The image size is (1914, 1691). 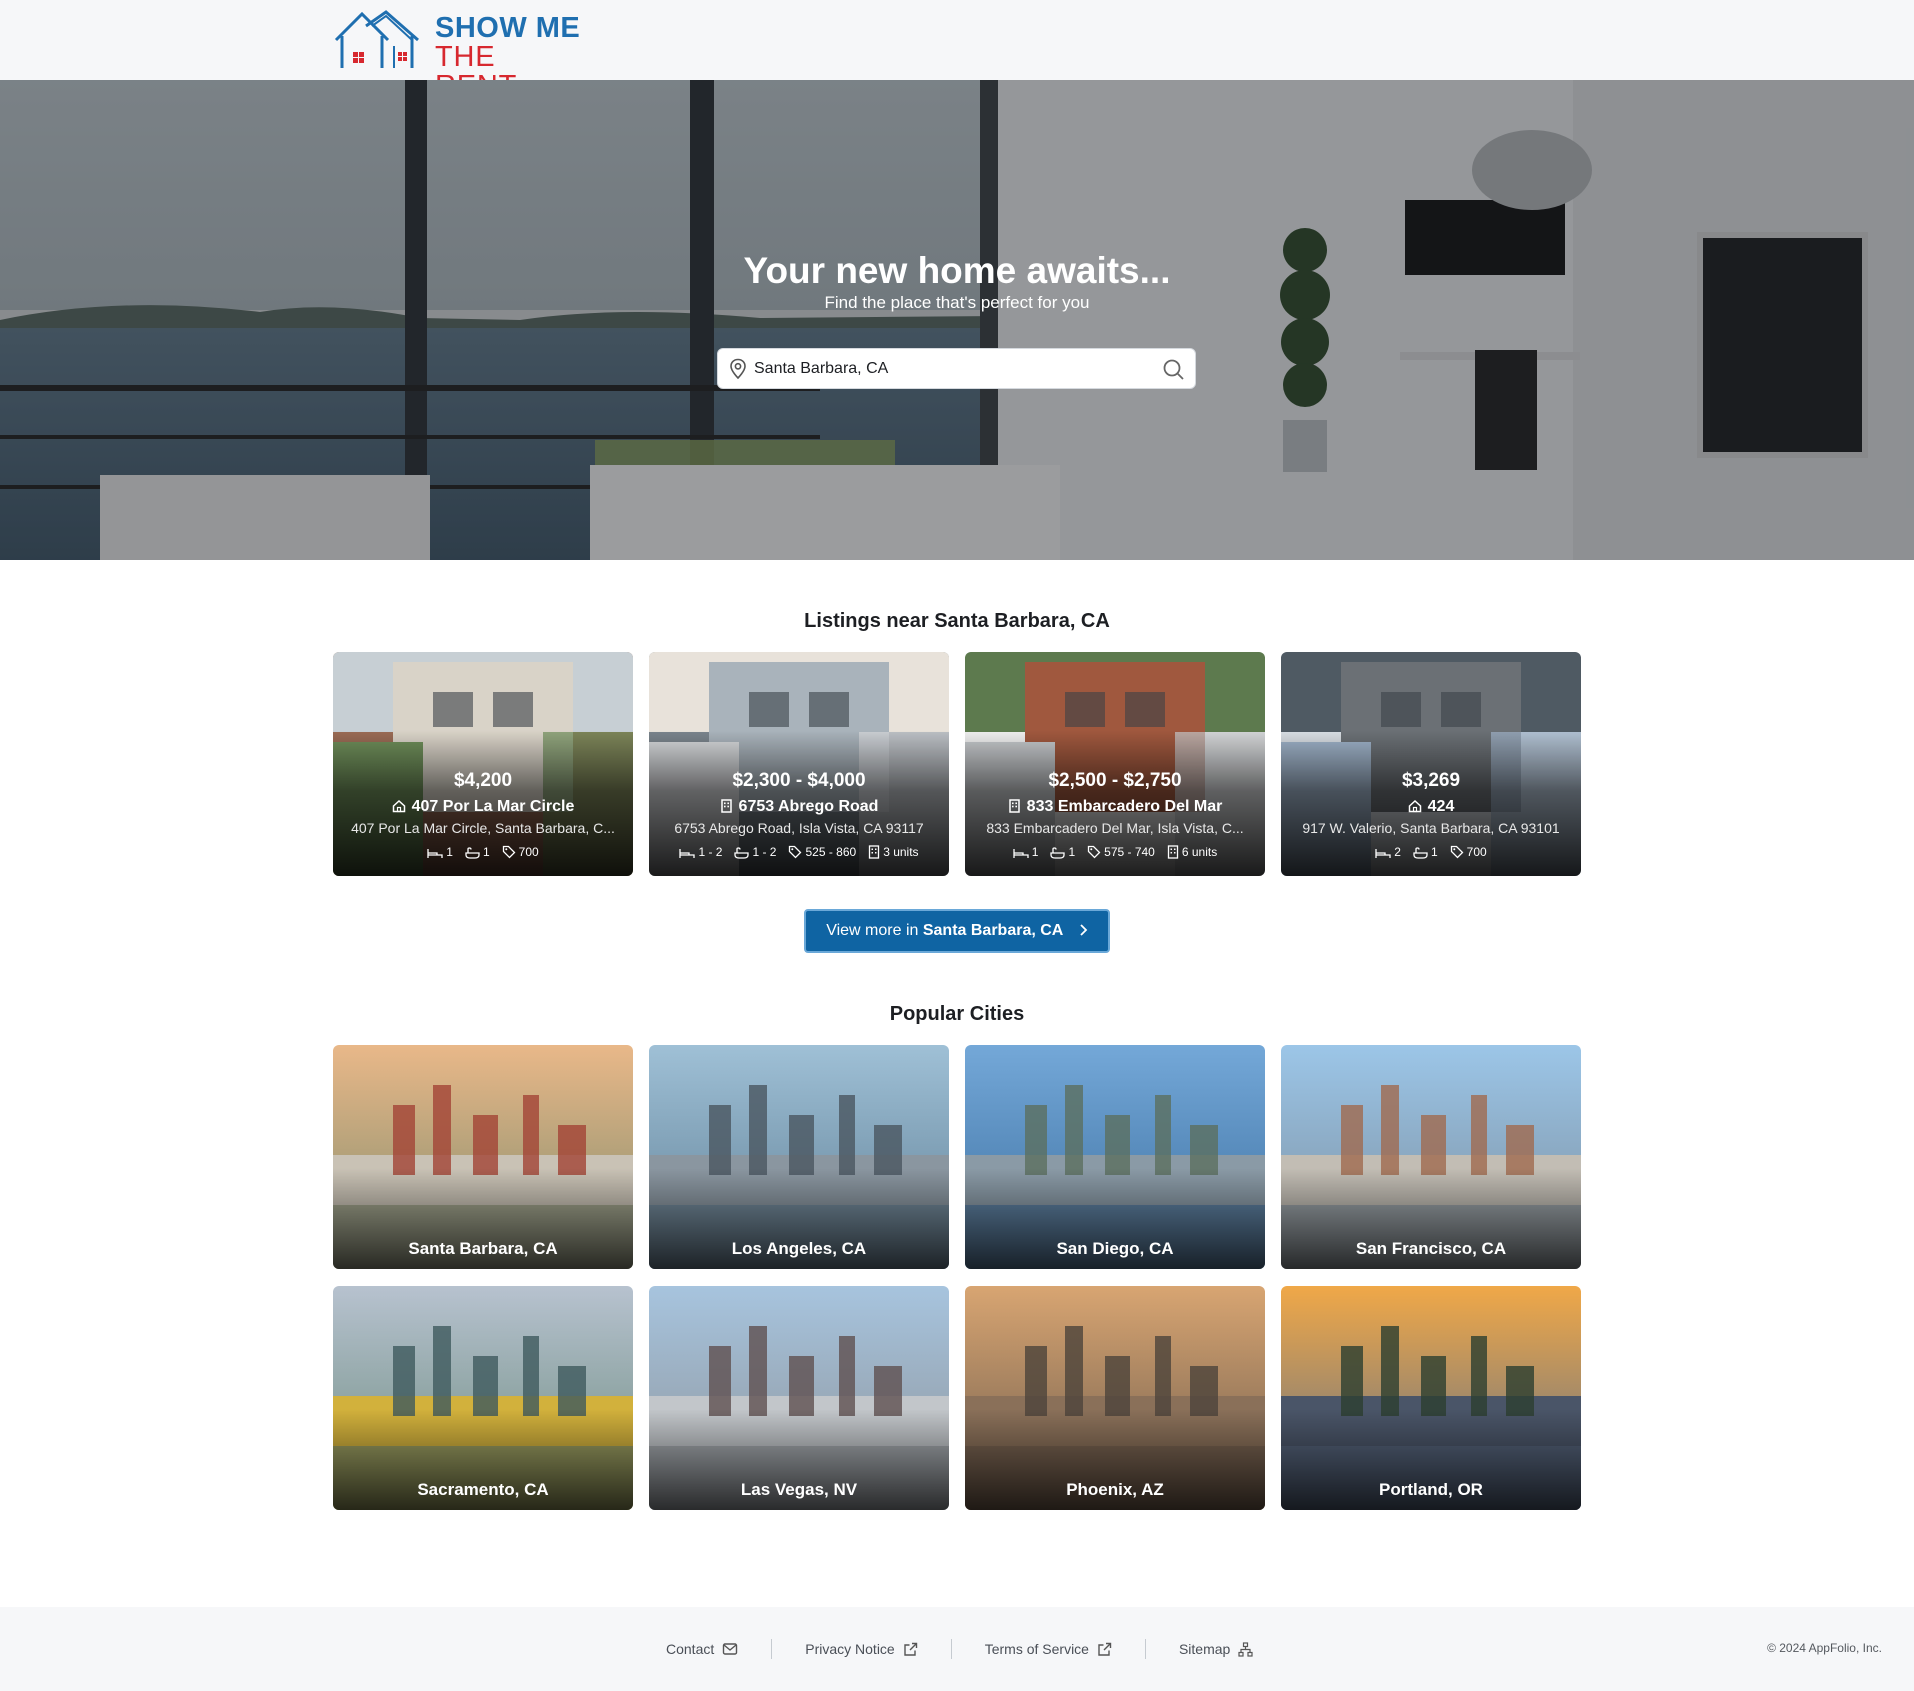 I want to click on copyright-text: © 2024 AppFolio, Inc., so click(x=1824, y=1648).